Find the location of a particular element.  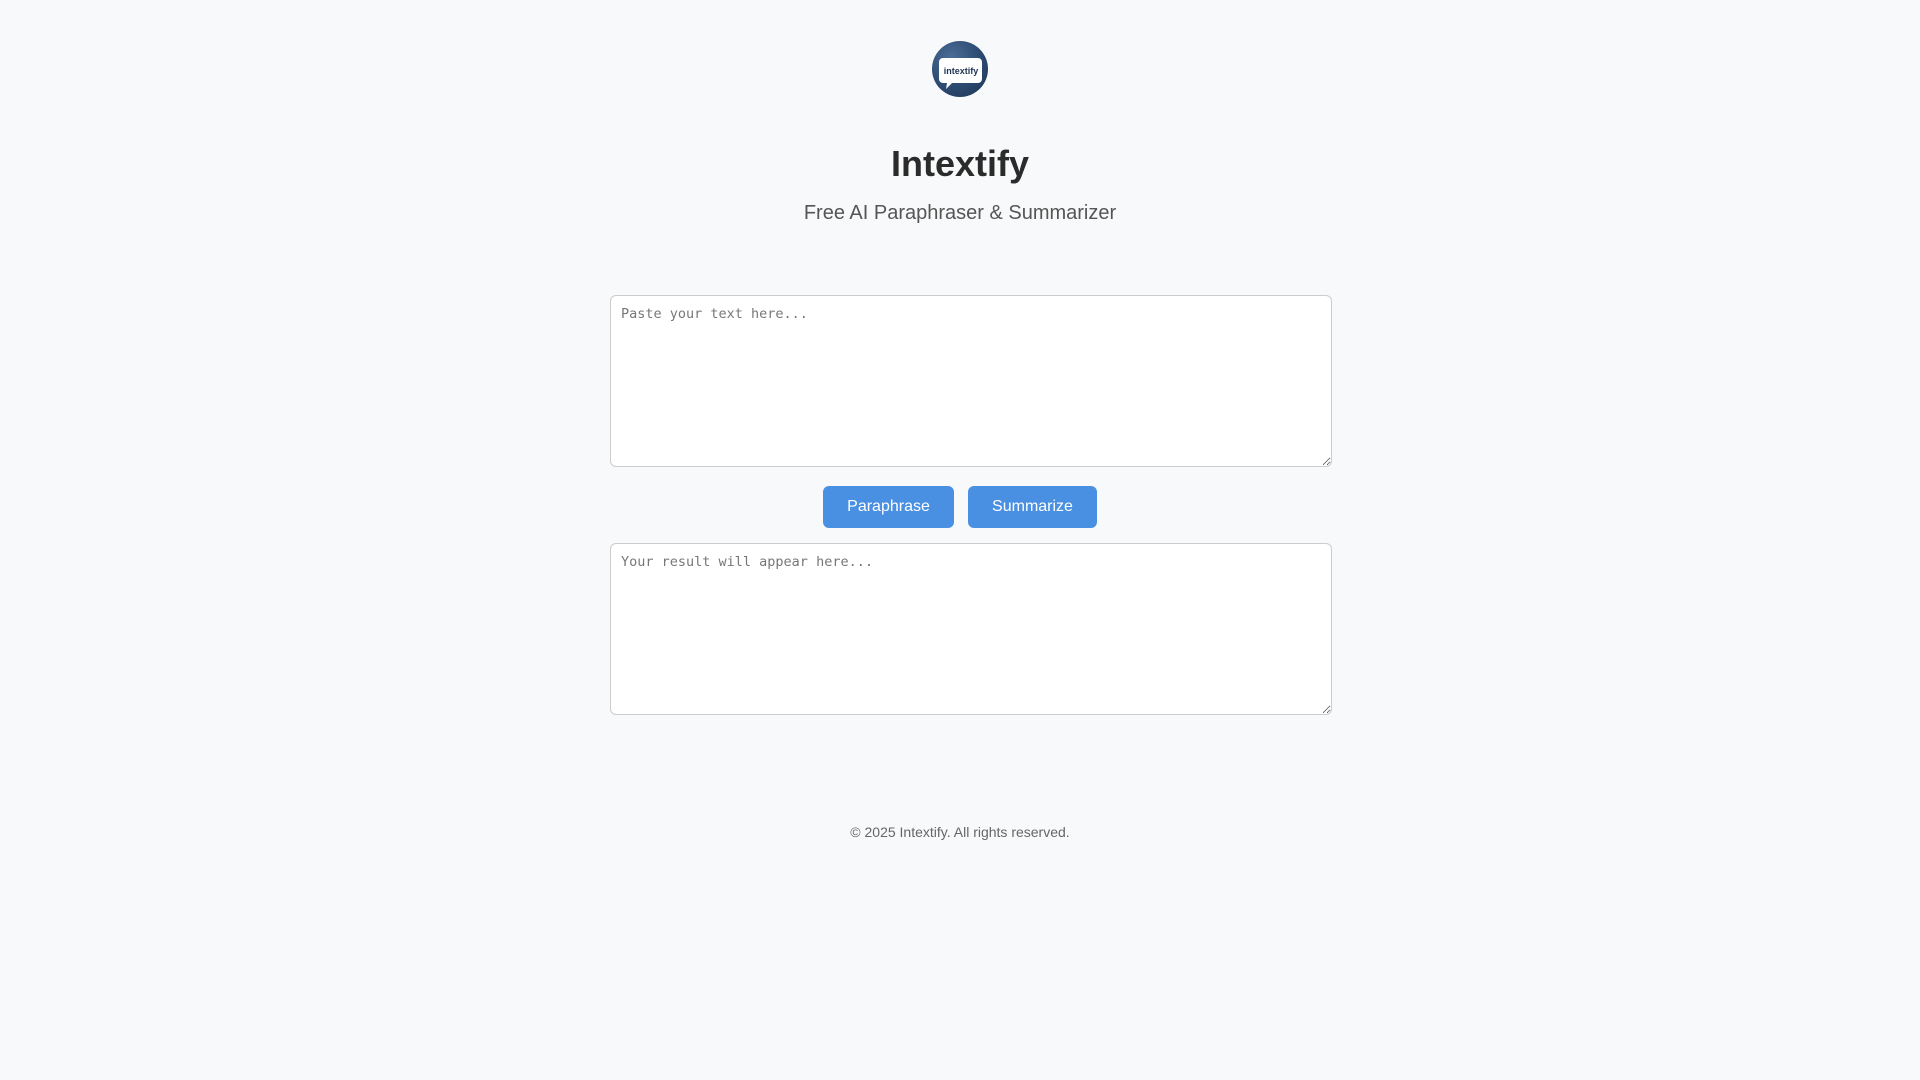

paraphrase-button: Paraphrase is located at coordinates (888, 507).